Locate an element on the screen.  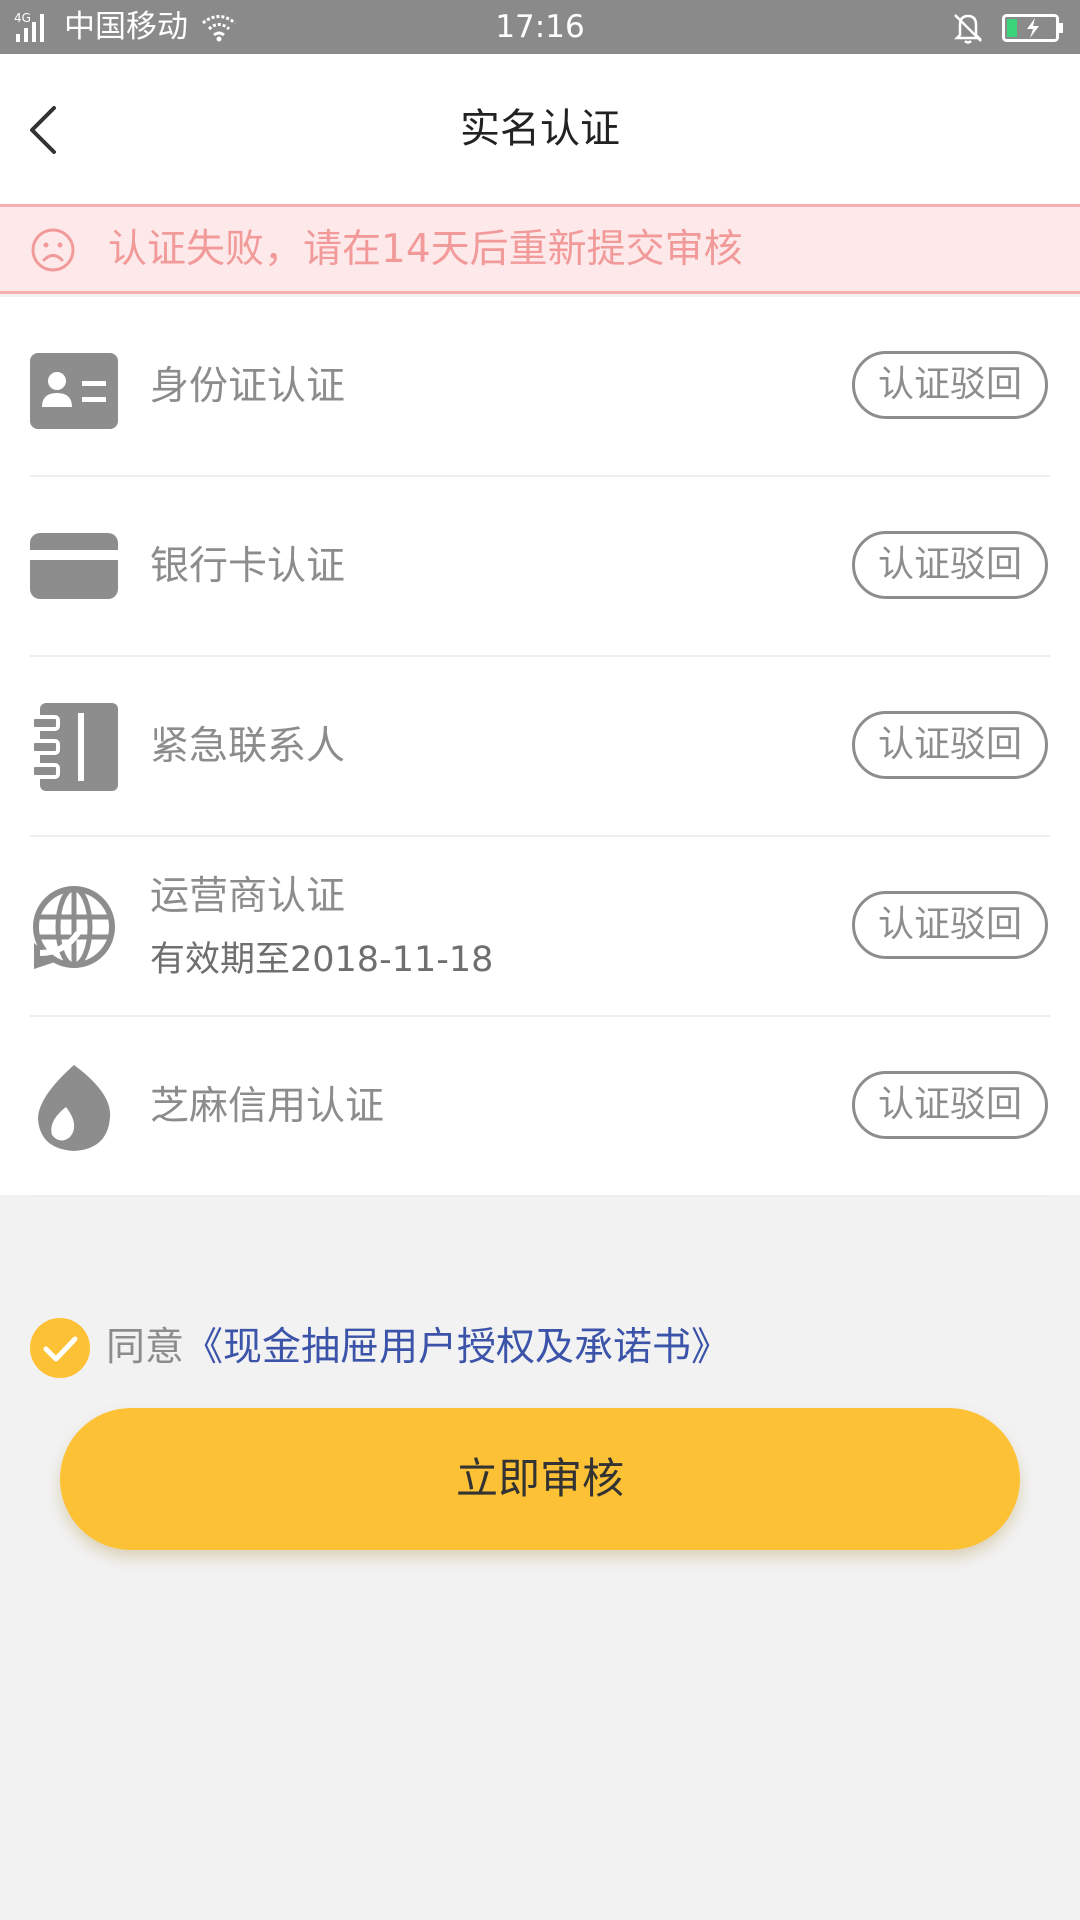
app-header: 实名认证 is located at coordinates (540, 129).